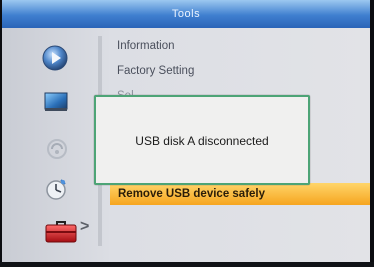 The height and width of the screenshot is (267, 374). Describe the element at coordinates (61, 231) in the screenshot. I see `tools-toolbox-icon` at that location.